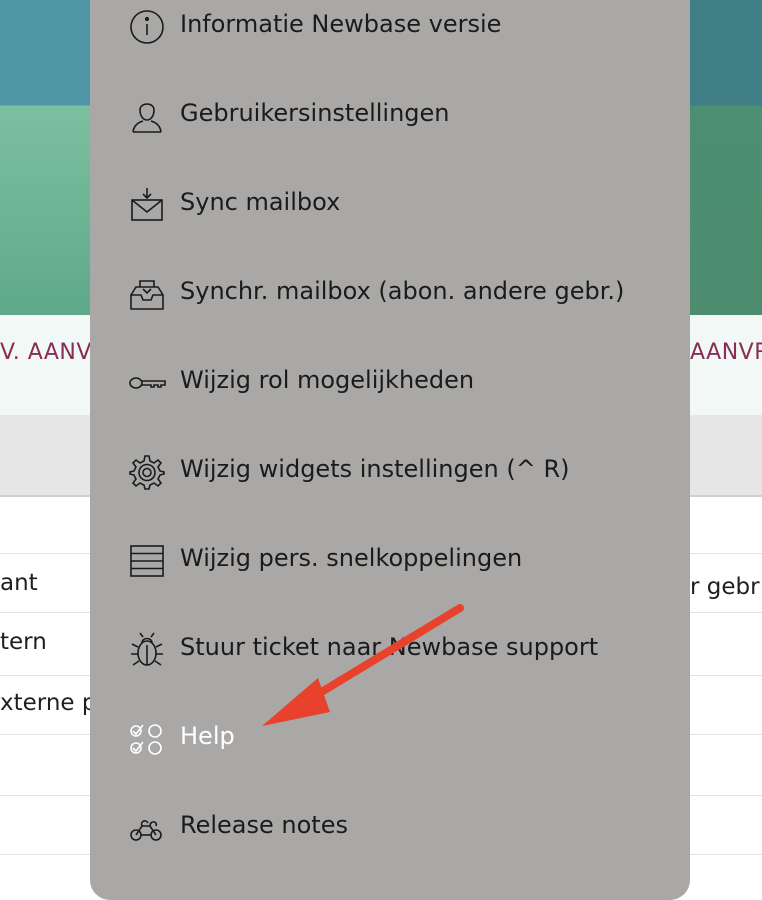 The width and height of the screenshot is (762, 900). Describe the element at coordinates (726, 157) in the screenshot. I see `app-header-right` at that location.